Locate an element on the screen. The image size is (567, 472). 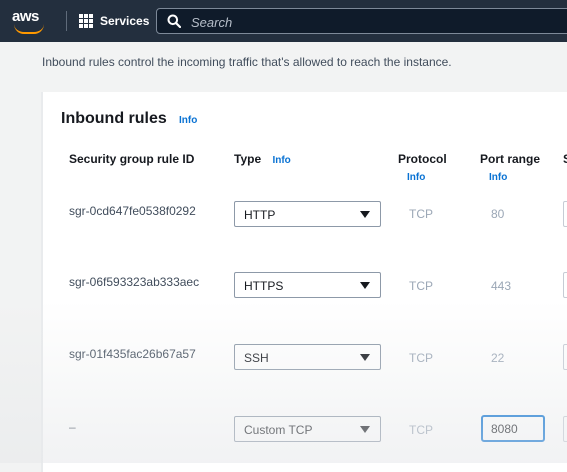
rule-id-cell: – is located at coordinates (72, 427).